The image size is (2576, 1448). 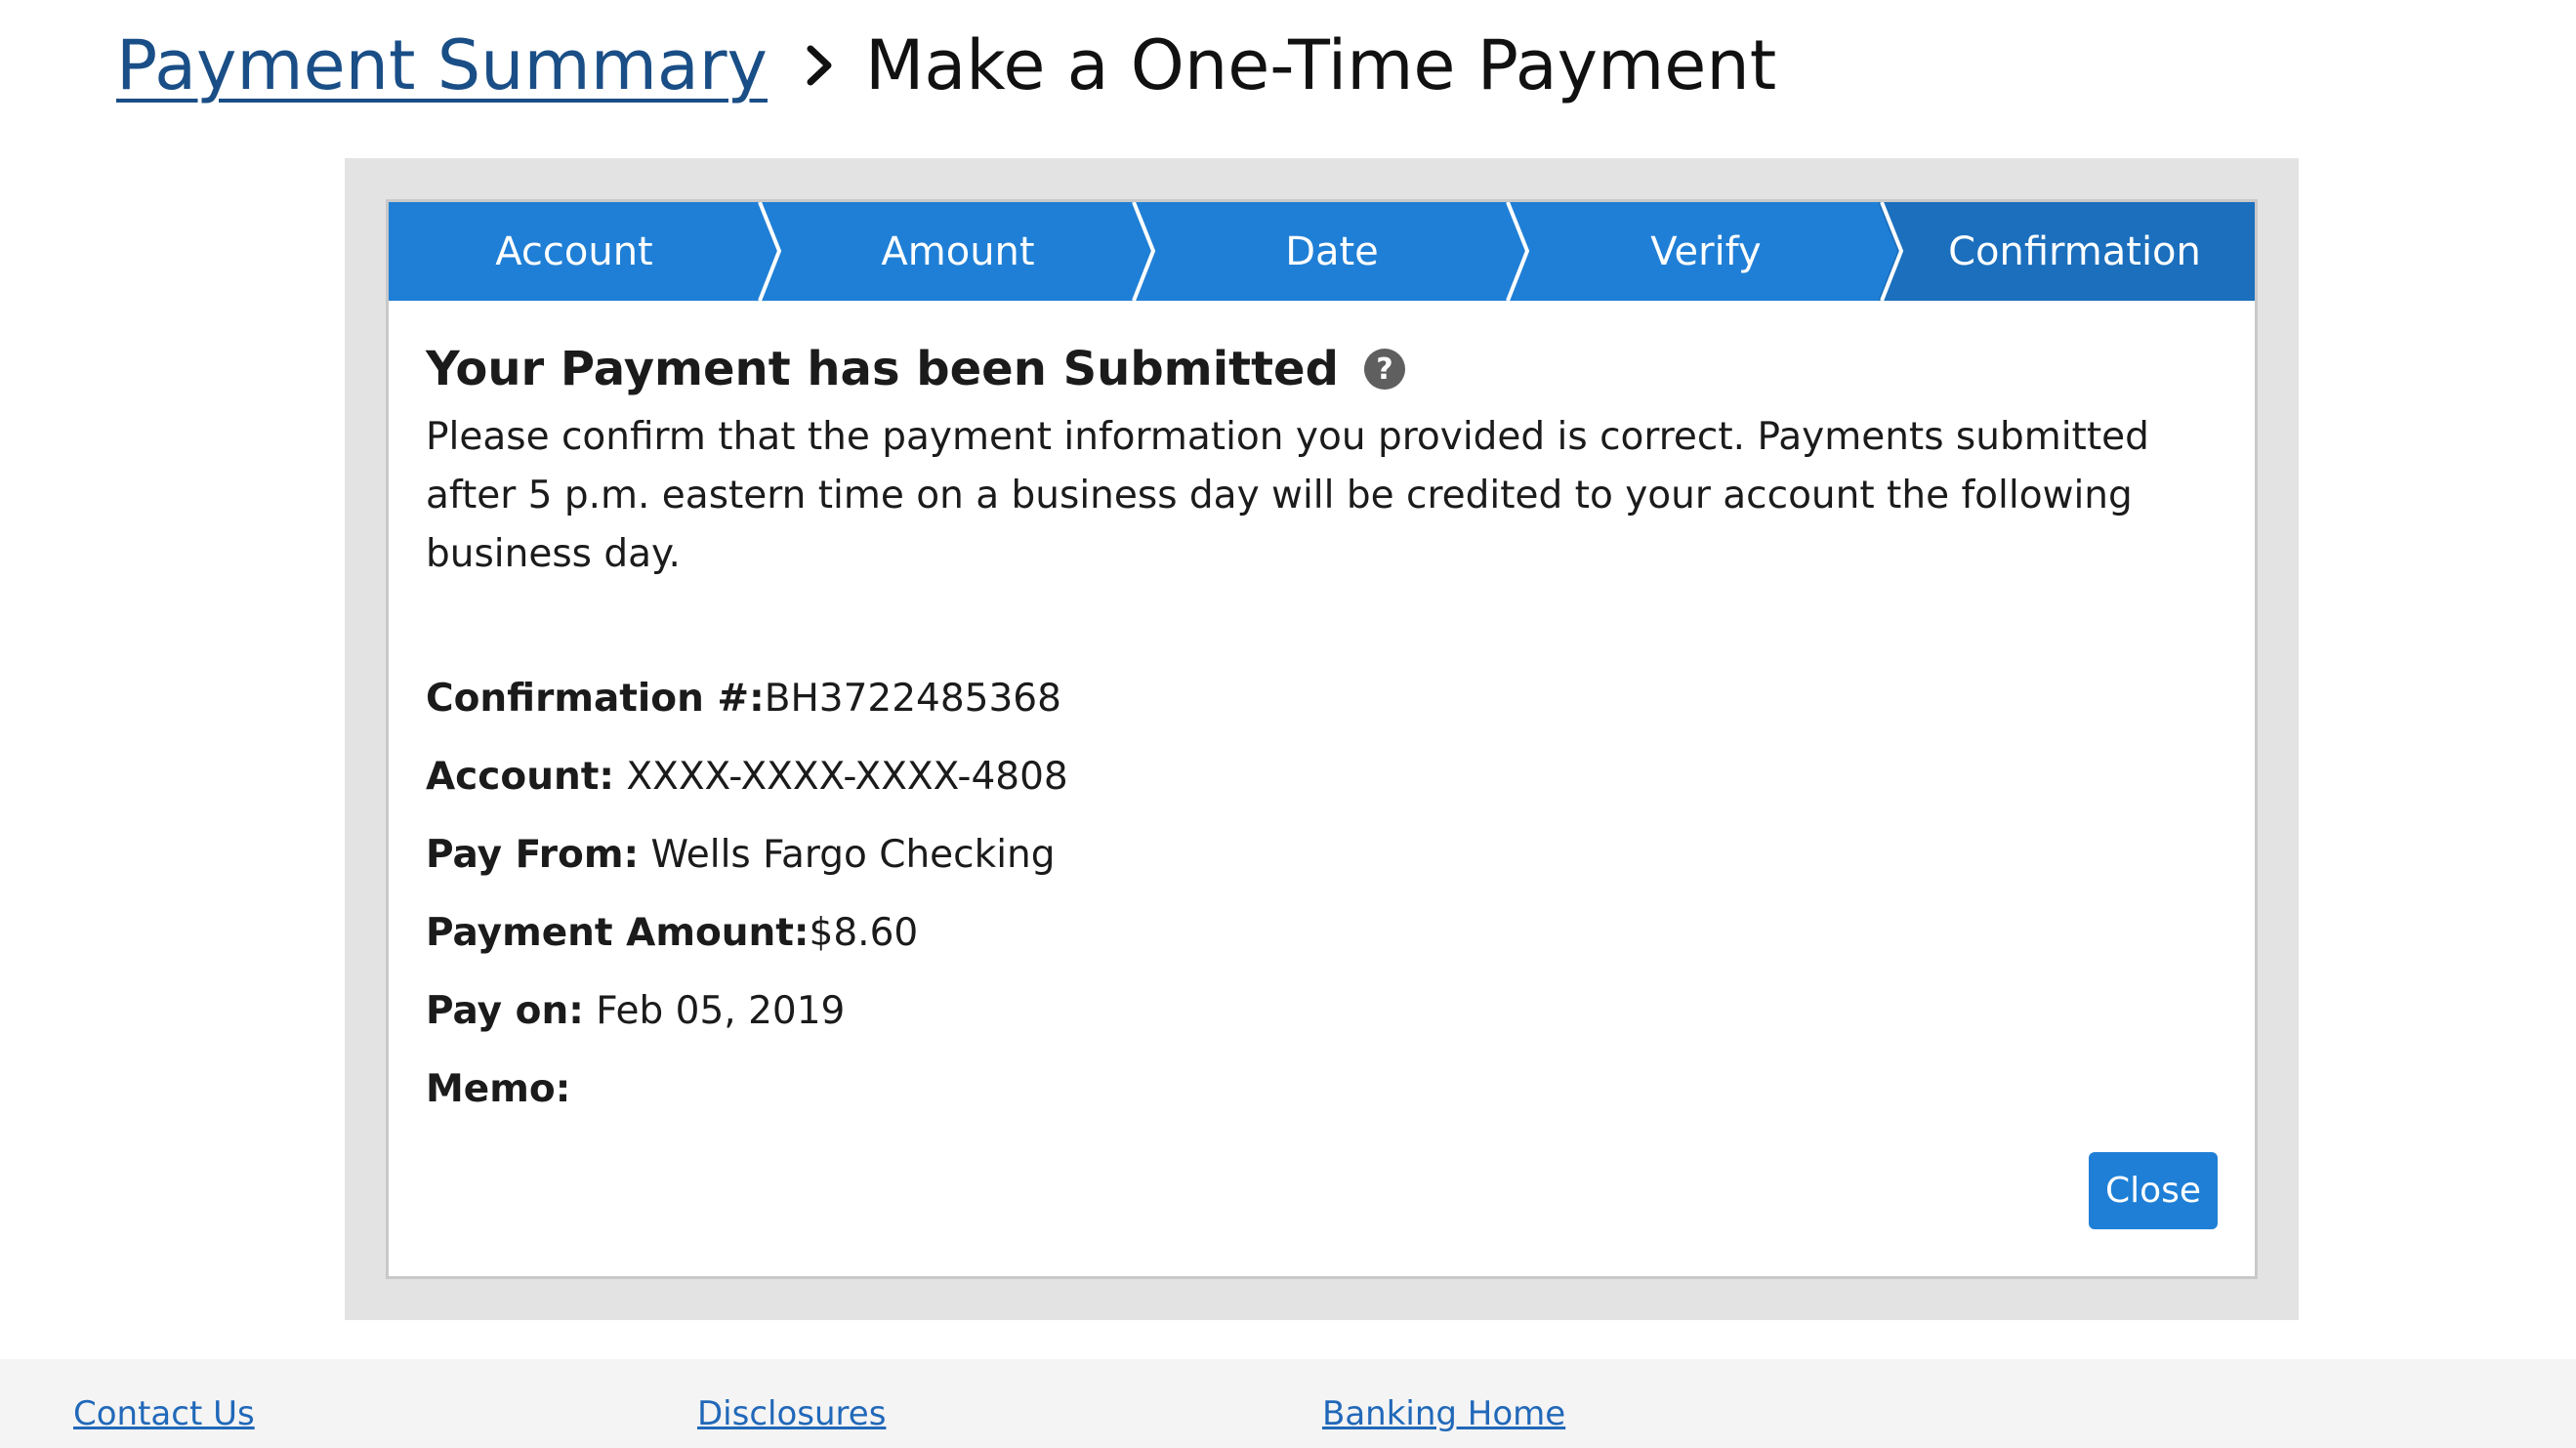 I want to click on breadcrumb: Payment Summary Make a One-Time Payment, so click(x=946, y=65).